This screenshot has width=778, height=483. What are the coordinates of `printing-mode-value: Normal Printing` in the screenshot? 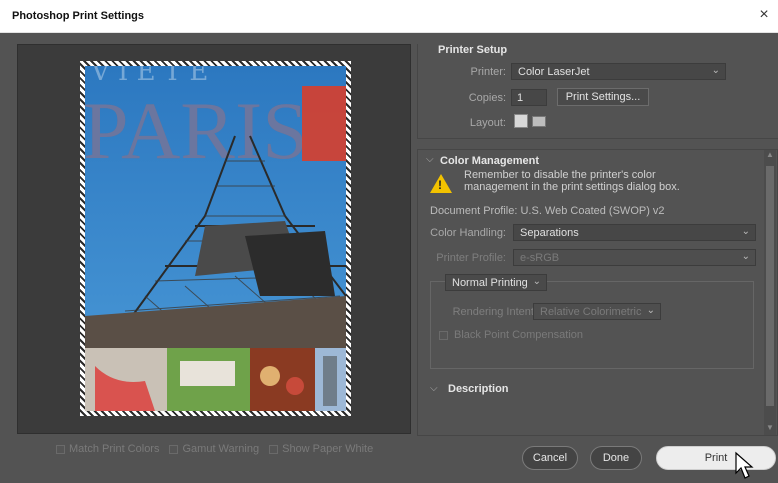 It's located at (490, 283).